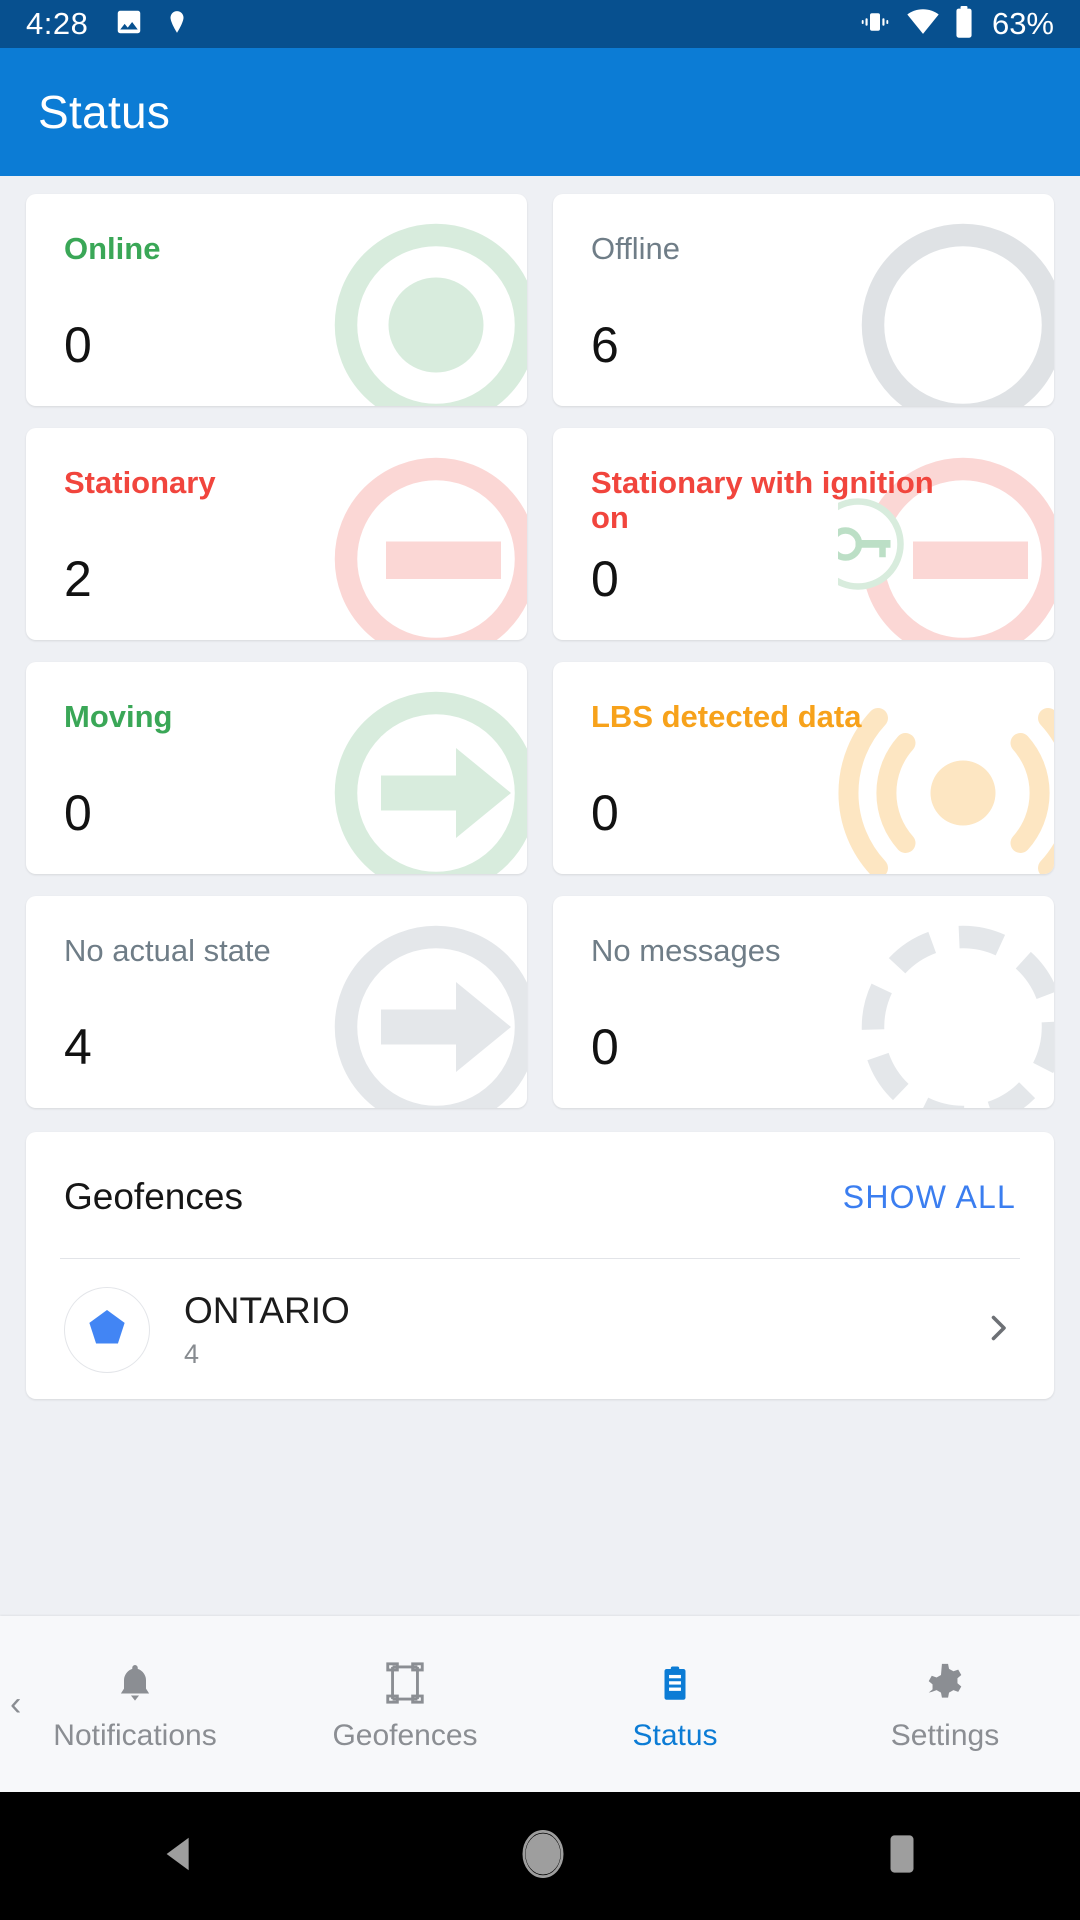 The width and height of the screenshot is (1080, 1920). What do you see at coordinates (192, 1353) in the screenshot?
I see `geofence-count: 4` at bounding box center [192, 1353].